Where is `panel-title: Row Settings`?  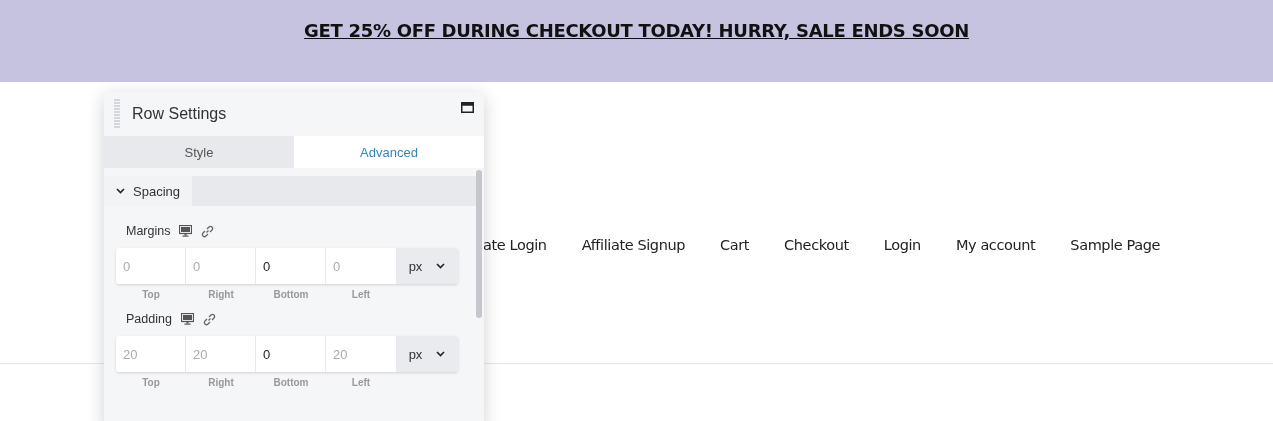 panel-title: Row Settings is located at coordinates (179, 114).